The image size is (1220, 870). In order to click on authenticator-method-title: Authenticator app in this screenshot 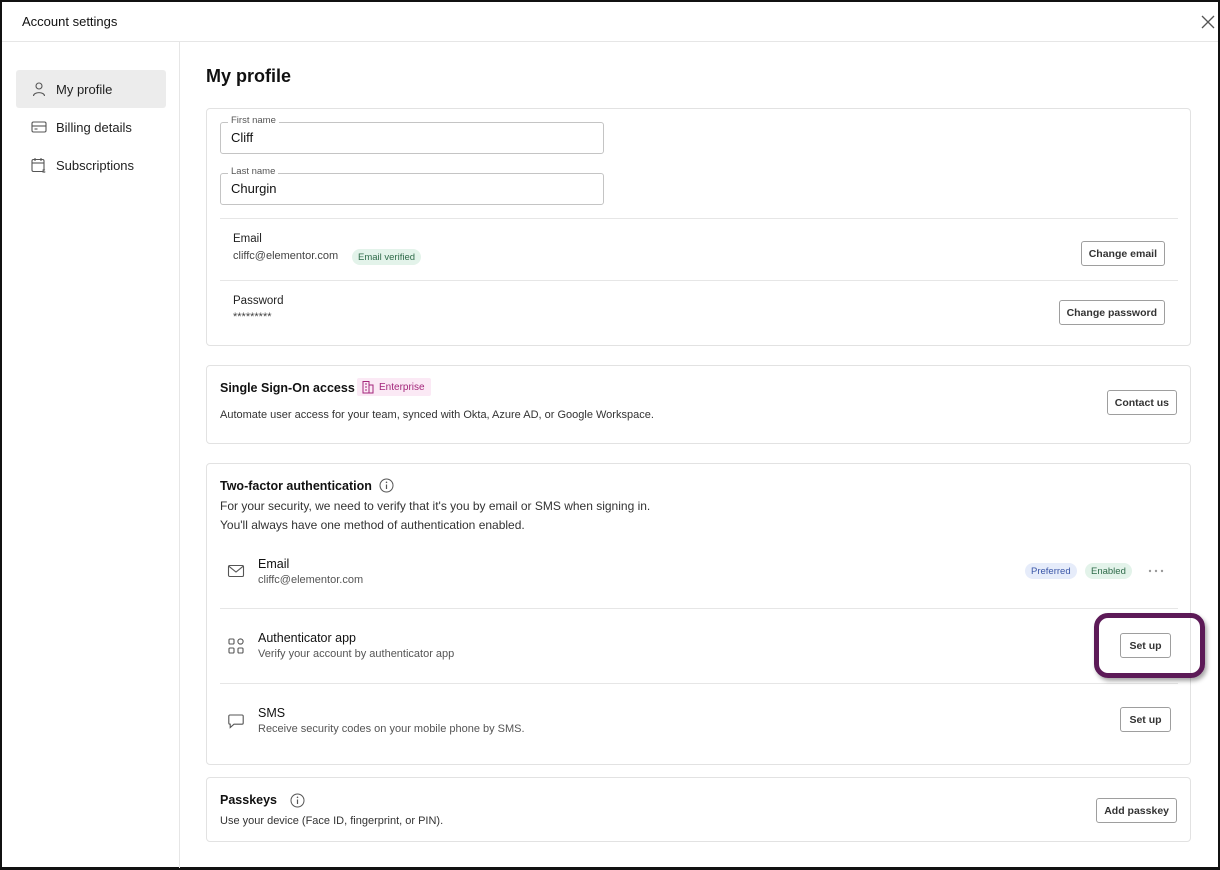, I will do `click(307, 638)`.